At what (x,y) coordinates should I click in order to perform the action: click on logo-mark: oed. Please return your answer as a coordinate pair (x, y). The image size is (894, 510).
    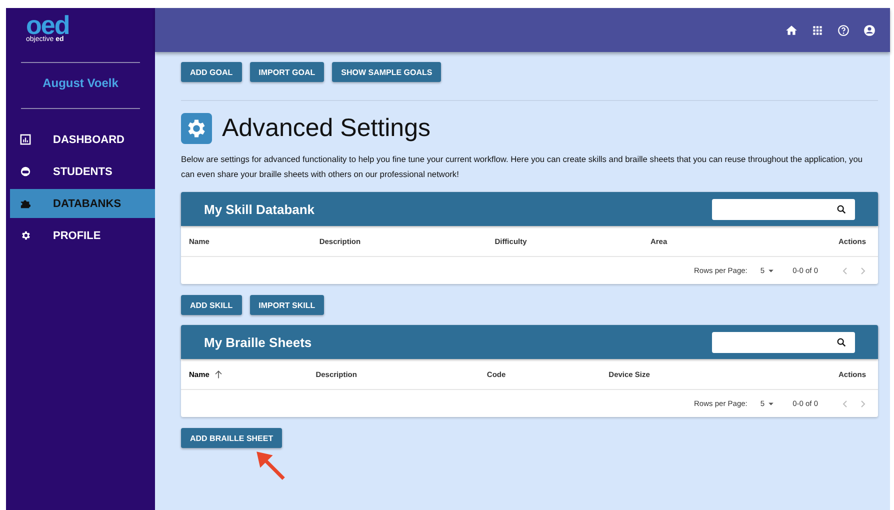
    Looking at the image, I should click on (48, 25).